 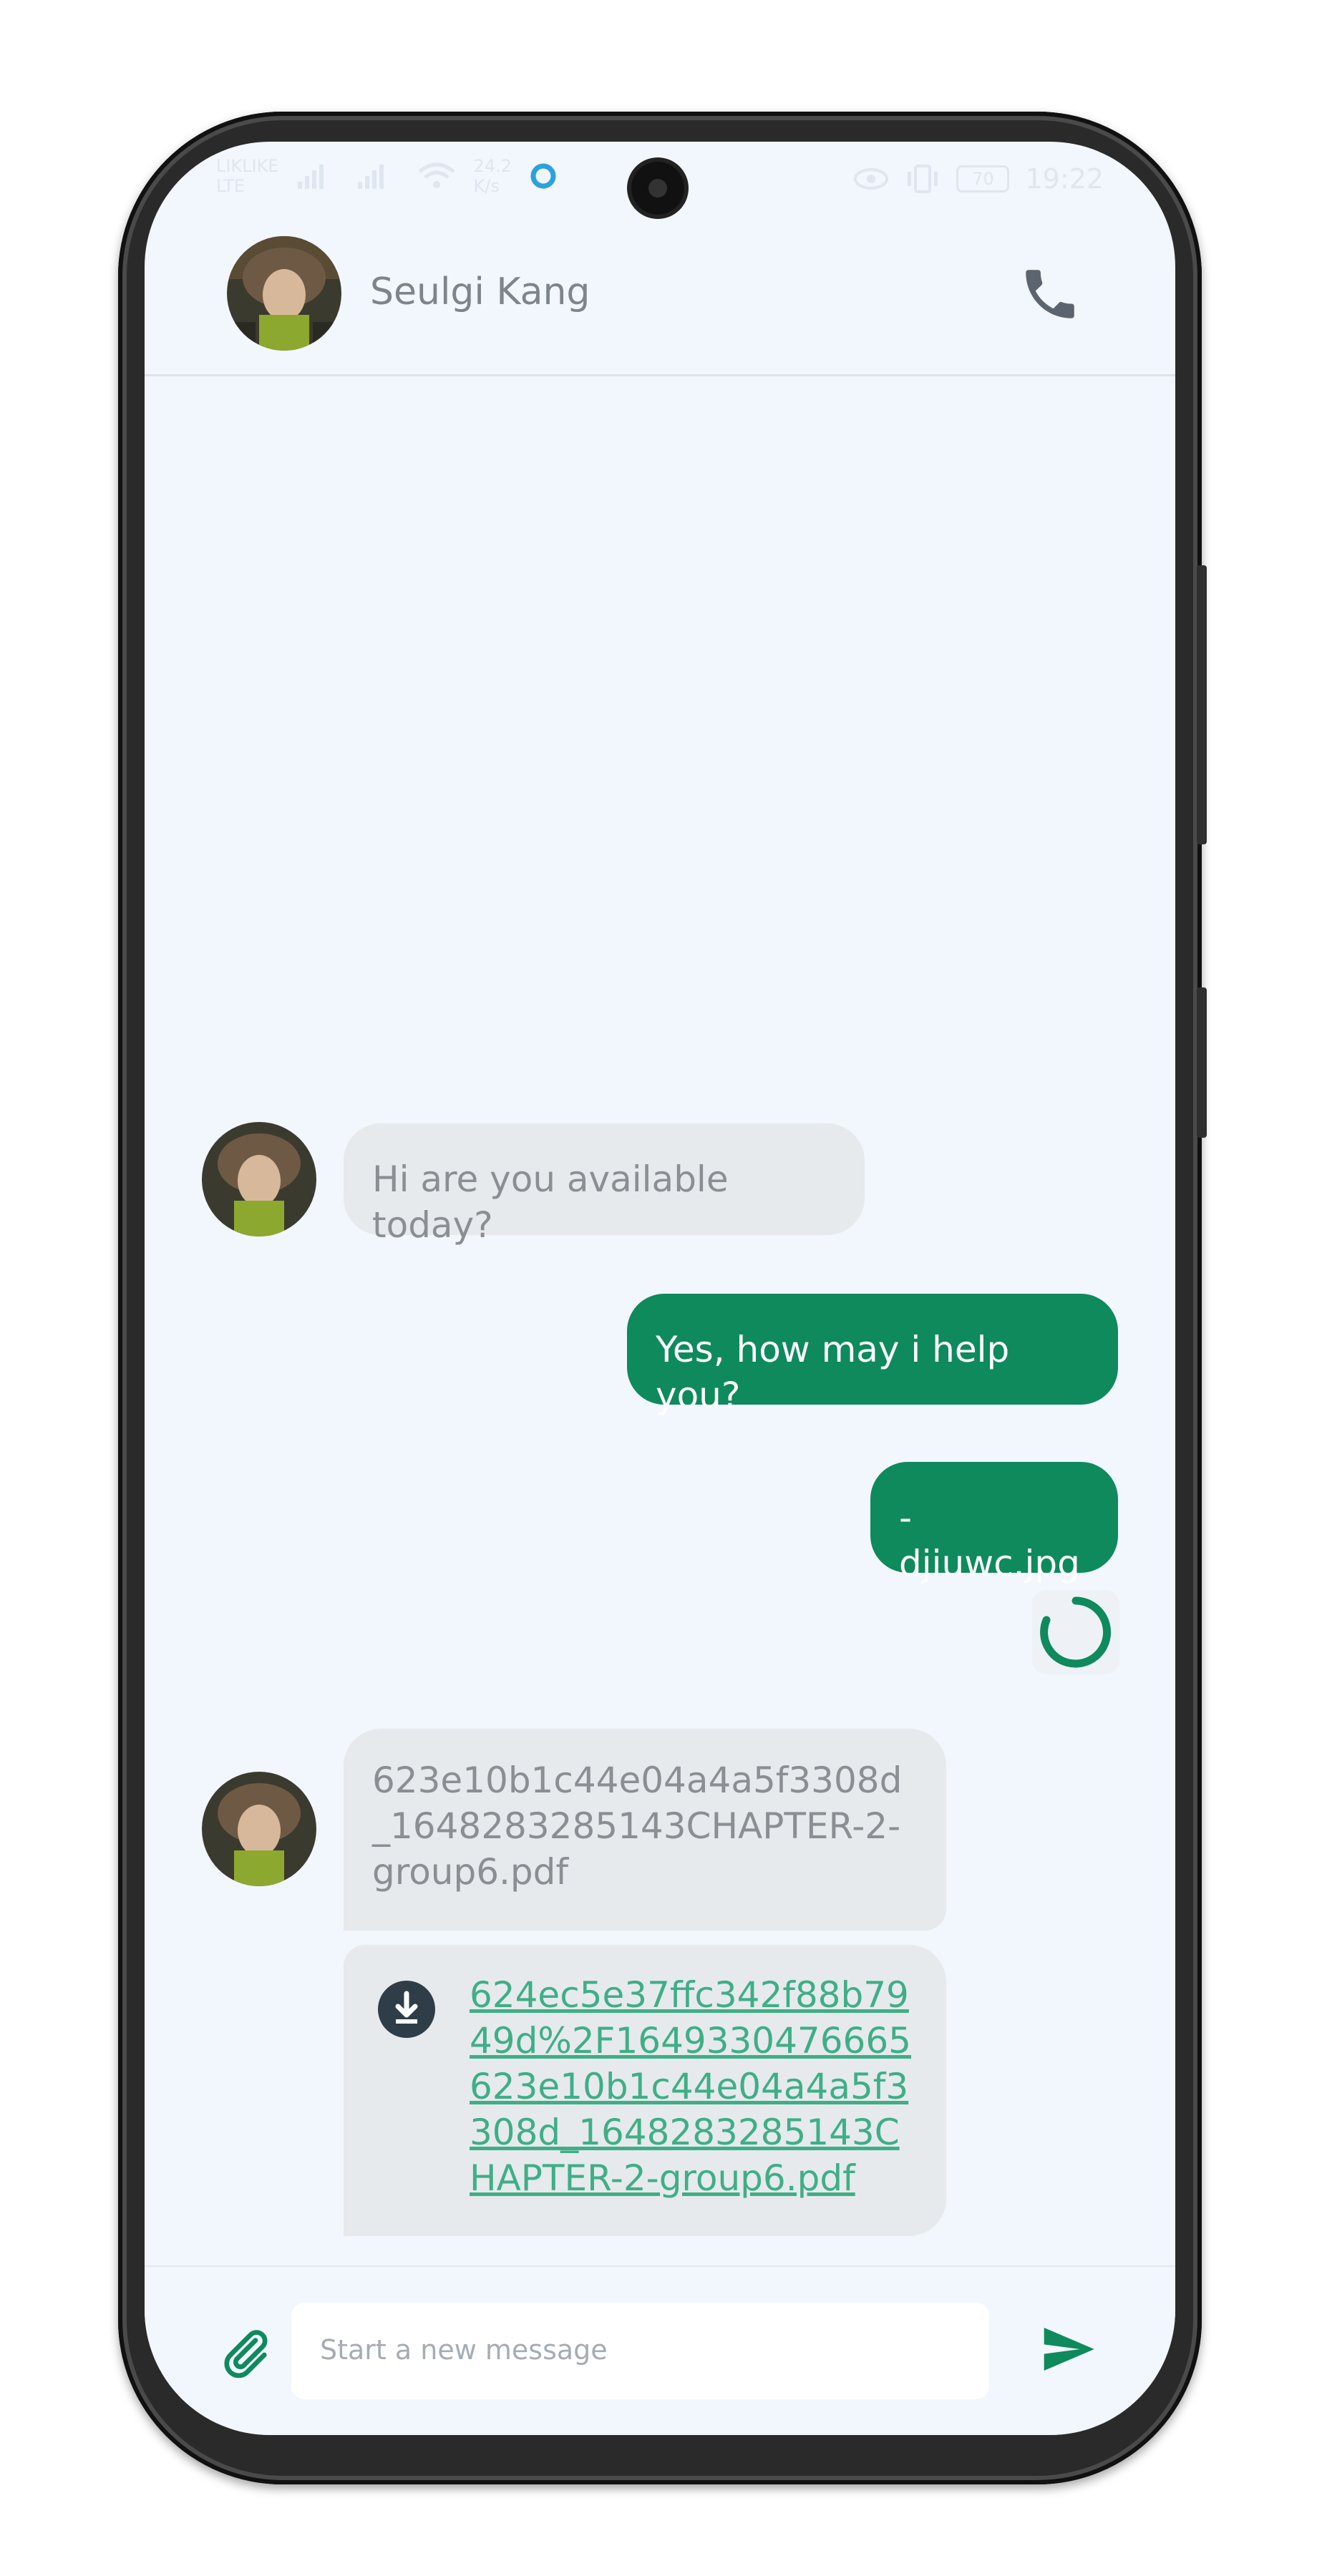 What do you see at coordinates (464, 2350) in the screenshot?
I see `message-input-placeholder: Start a new message` at bounding box center [464, 2350].